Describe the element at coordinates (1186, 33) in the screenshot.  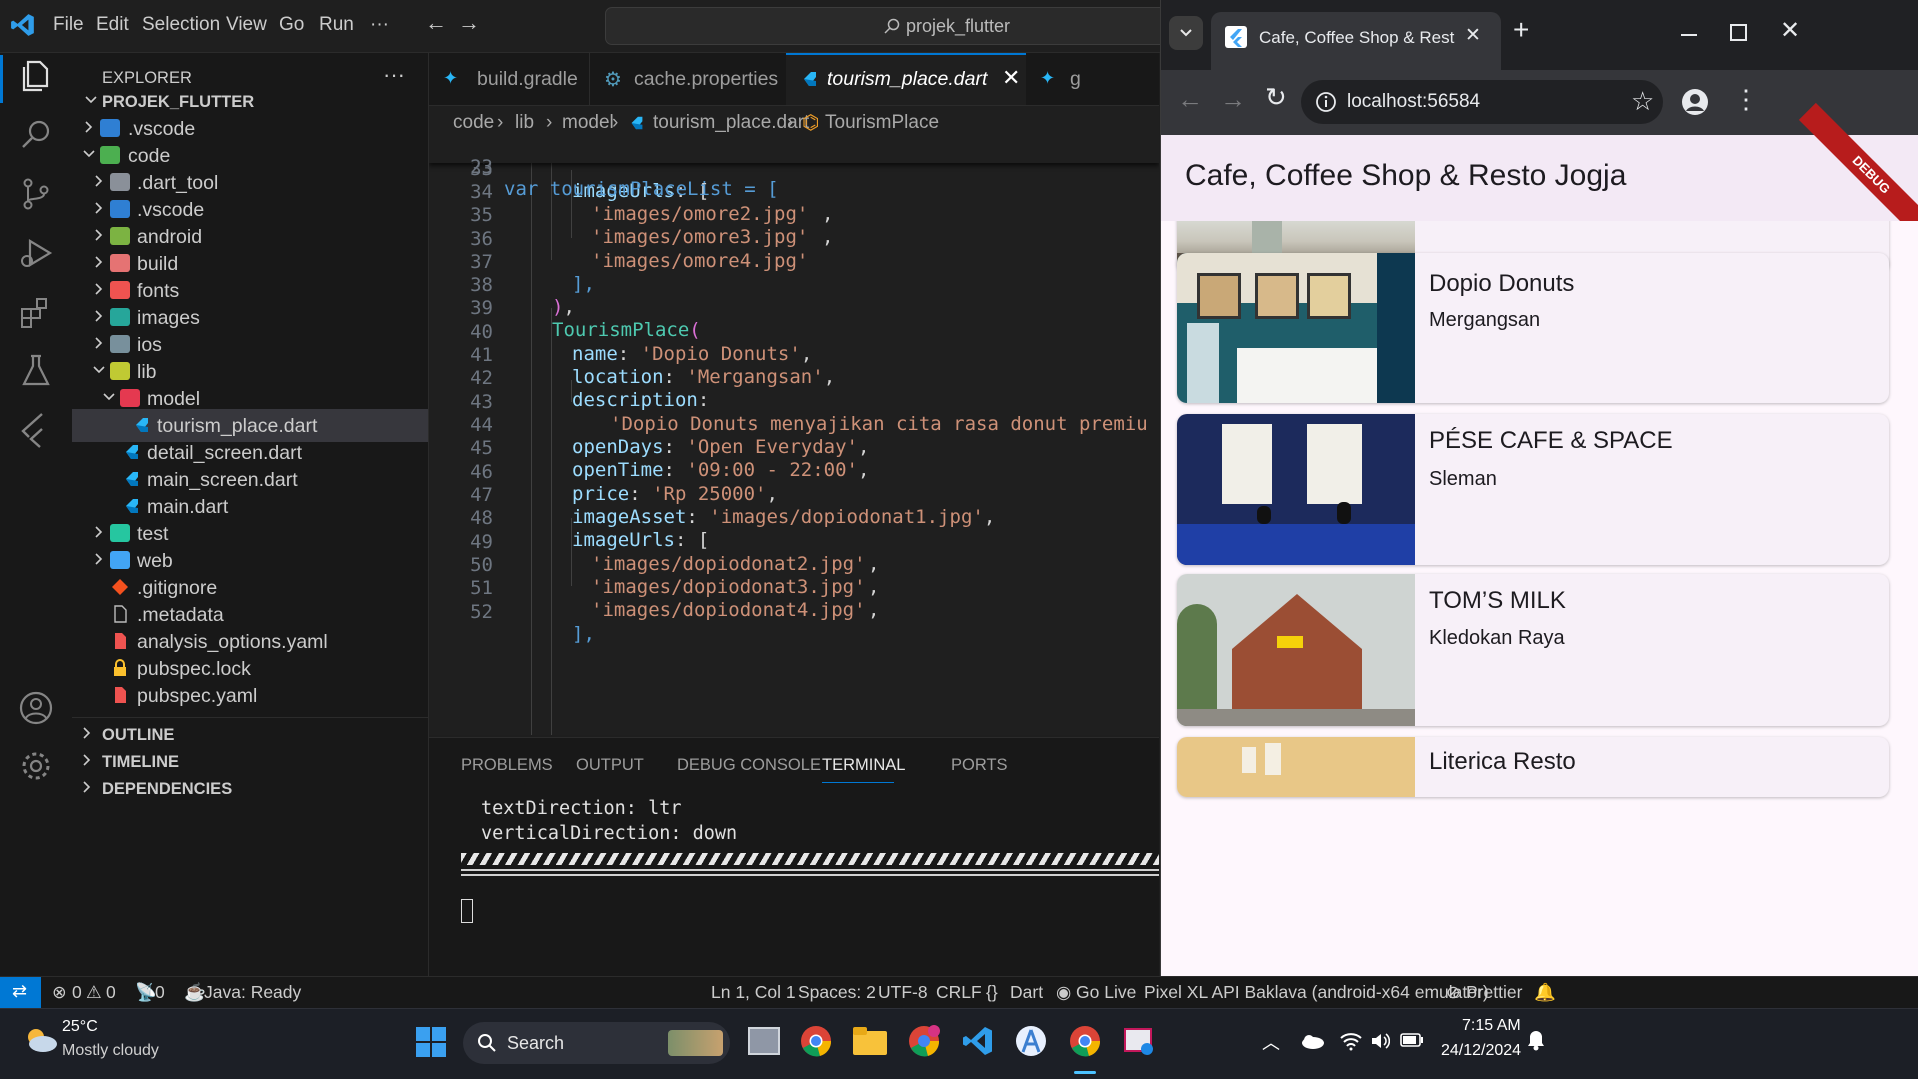
I see `tab-search-button` at that location.